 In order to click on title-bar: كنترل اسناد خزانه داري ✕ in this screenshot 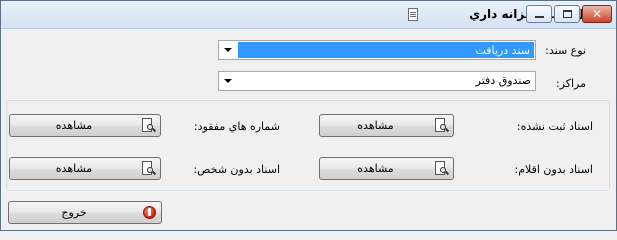, I will do `click(308, 15)`.